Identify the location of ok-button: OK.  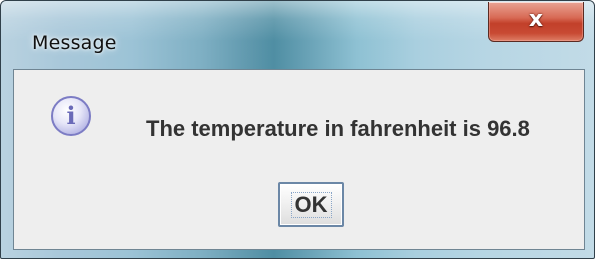
(311, 204).